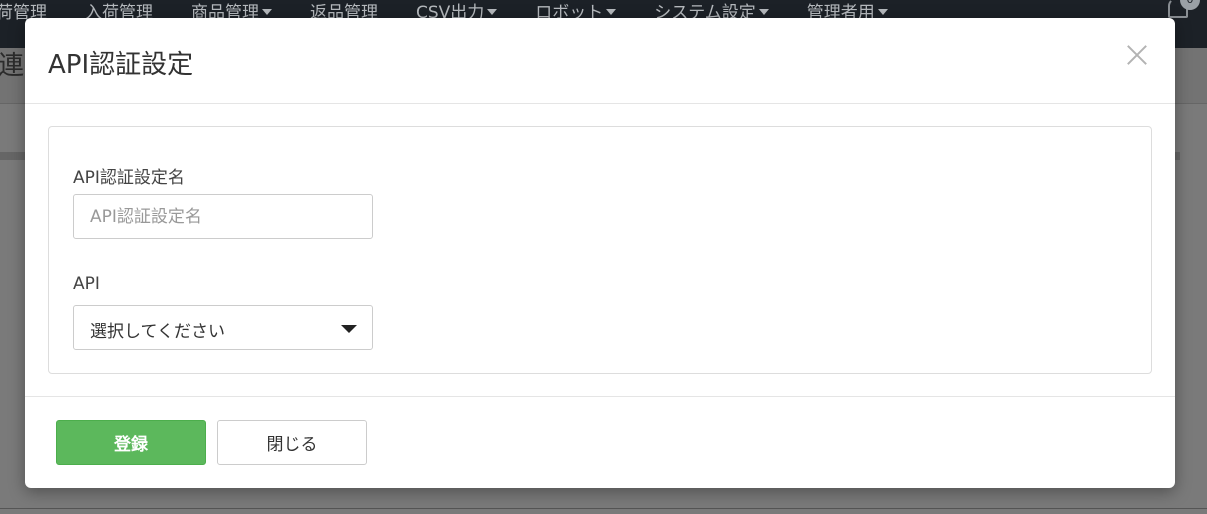 The height and width of the screenshot is (514, 1207). What do you see at coordinates (157, 332) in the screenshot?
I see `api-select-value: 選択してください` at bounding box center [157, 332].